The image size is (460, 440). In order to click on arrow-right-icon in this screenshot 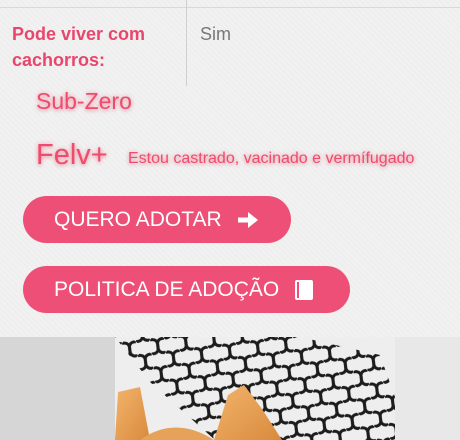, I will do `click(248, 220)`.